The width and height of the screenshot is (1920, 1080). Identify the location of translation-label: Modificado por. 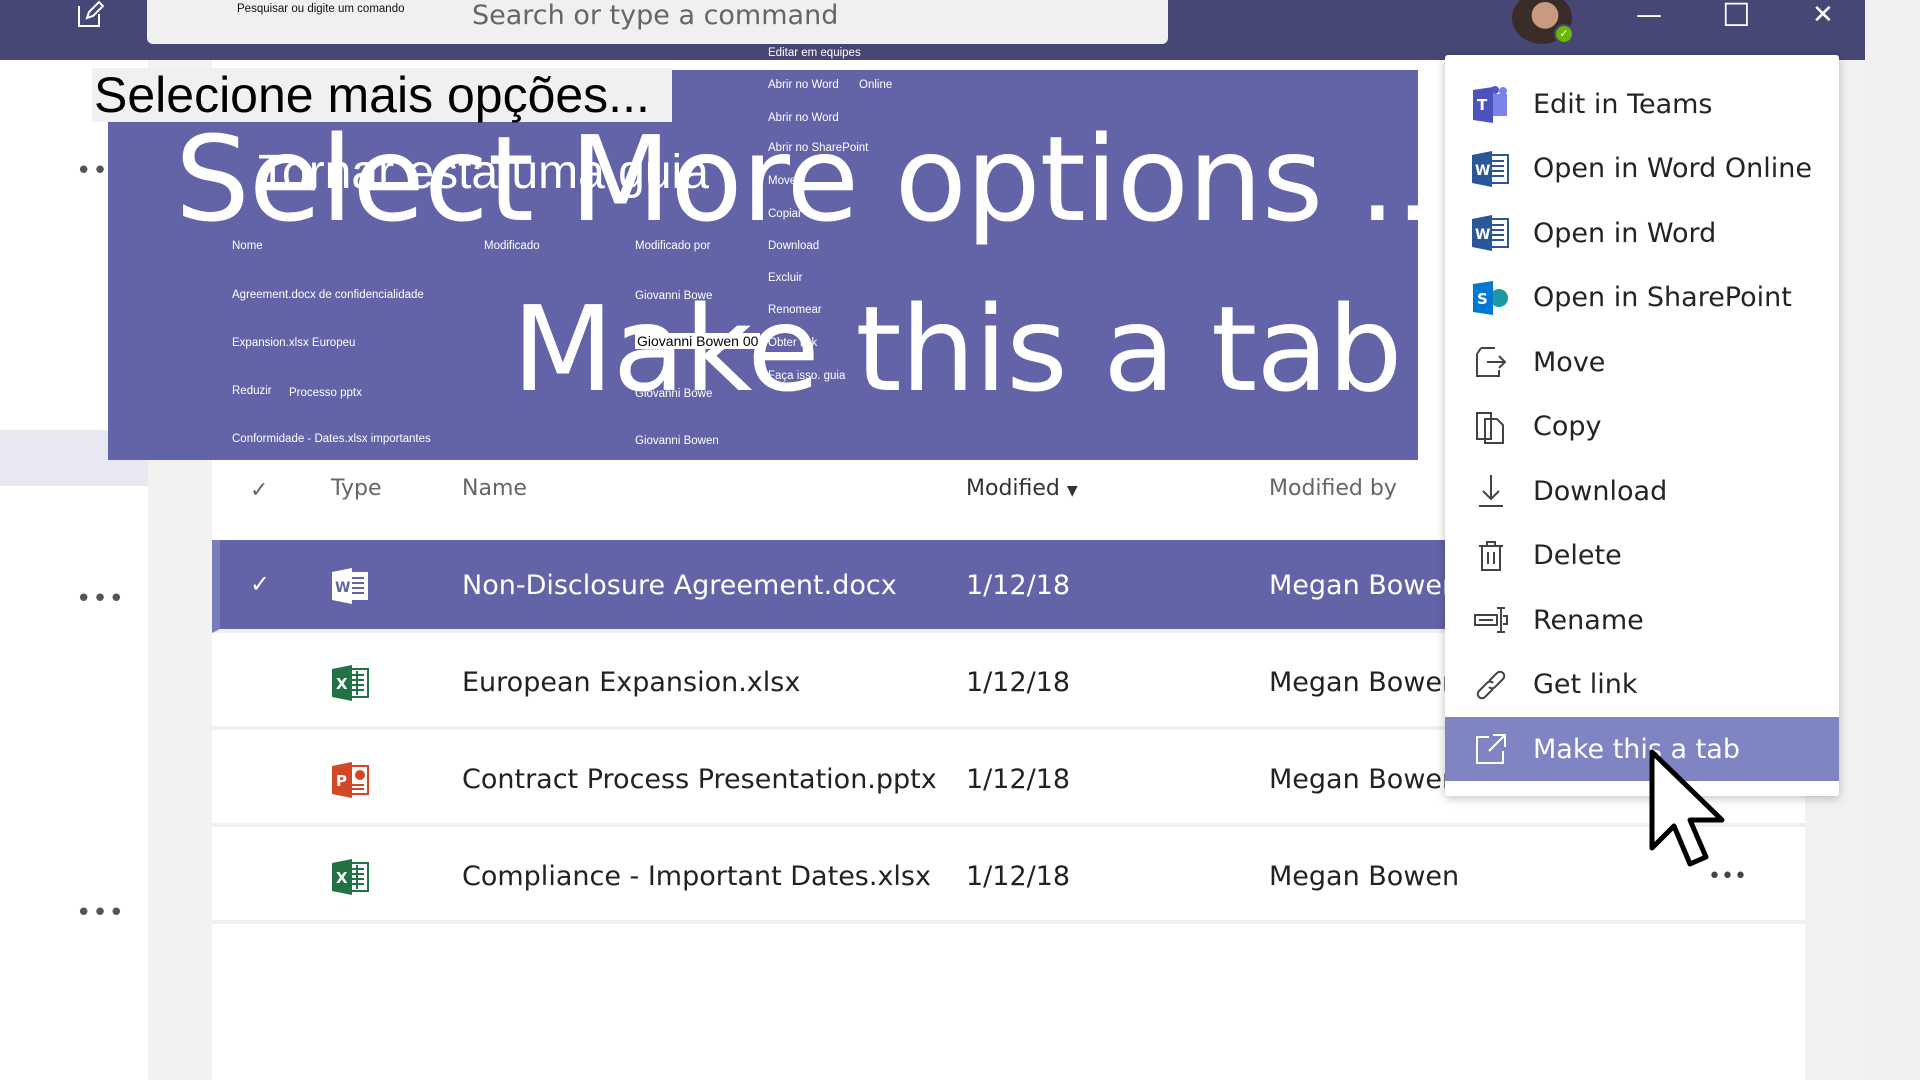
(673, 246).